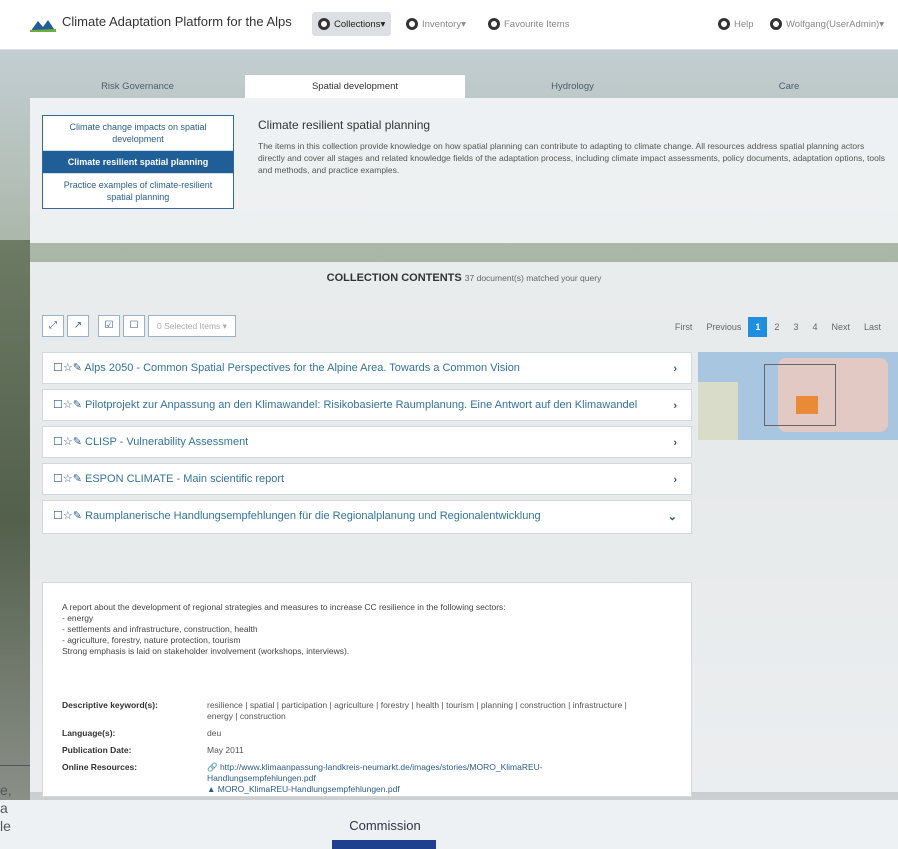  What do you see at coordinates (449, 824) in the screenshot?
I see `background-footer` at bounding box center [449, 824].